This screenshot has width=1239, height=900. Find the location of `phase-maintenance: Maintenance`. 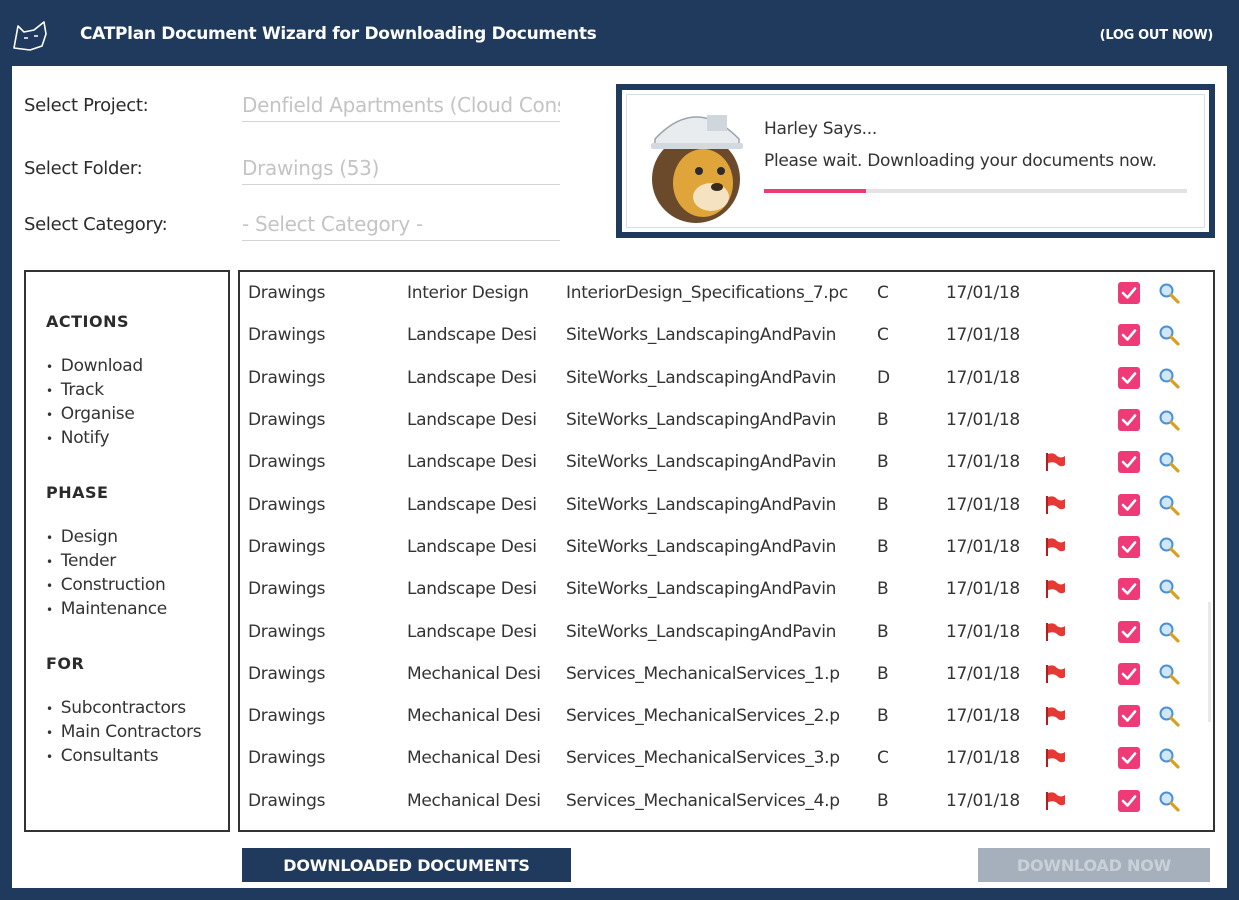

phase-maintenance: Maintenance is located at coordinates (137, 610).